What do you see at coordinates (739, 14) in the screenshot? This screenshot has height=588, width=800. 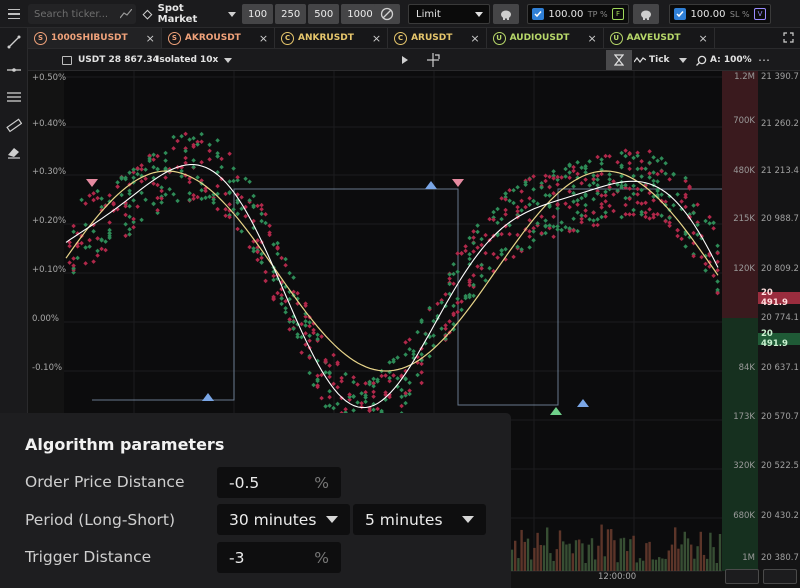 I see `sl-label: SL %` at bounding box center [739, 14].